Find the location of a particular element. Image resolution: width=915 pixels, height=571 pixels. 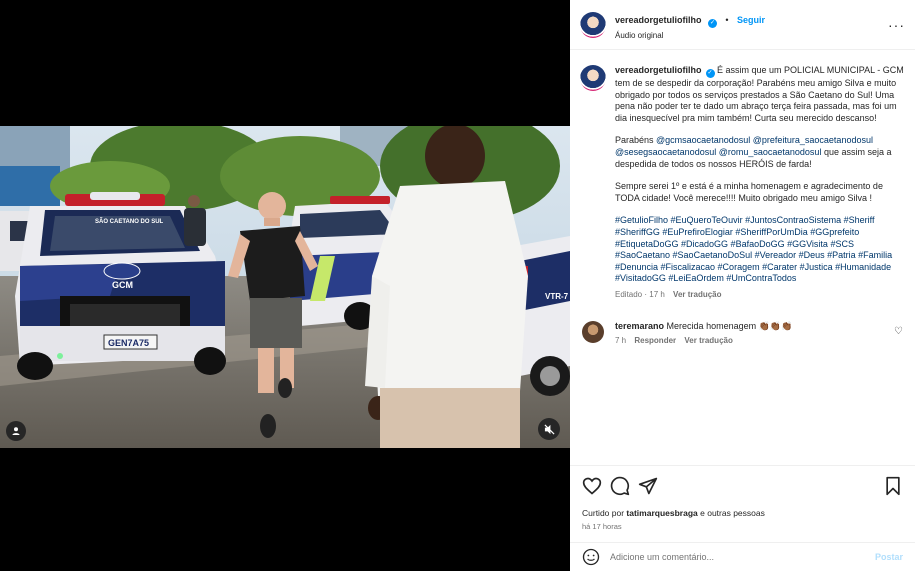

add-comment-bar: Postar is located at coordinates (742, 556).